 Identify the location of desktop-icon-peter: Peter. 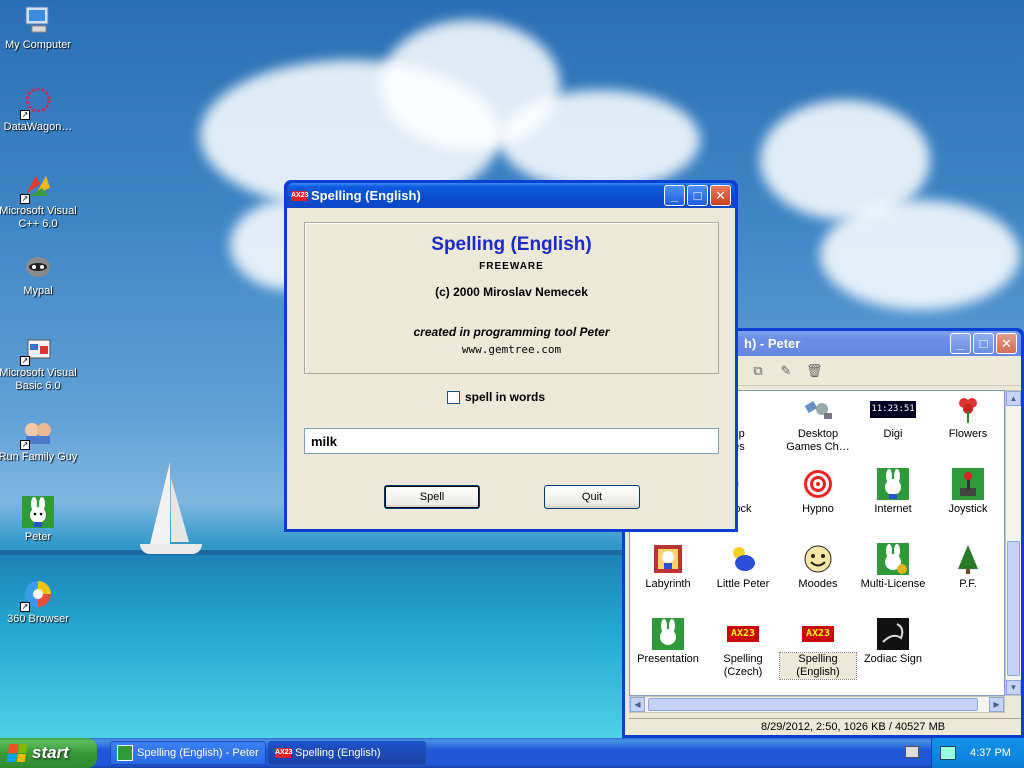
(39, 520).